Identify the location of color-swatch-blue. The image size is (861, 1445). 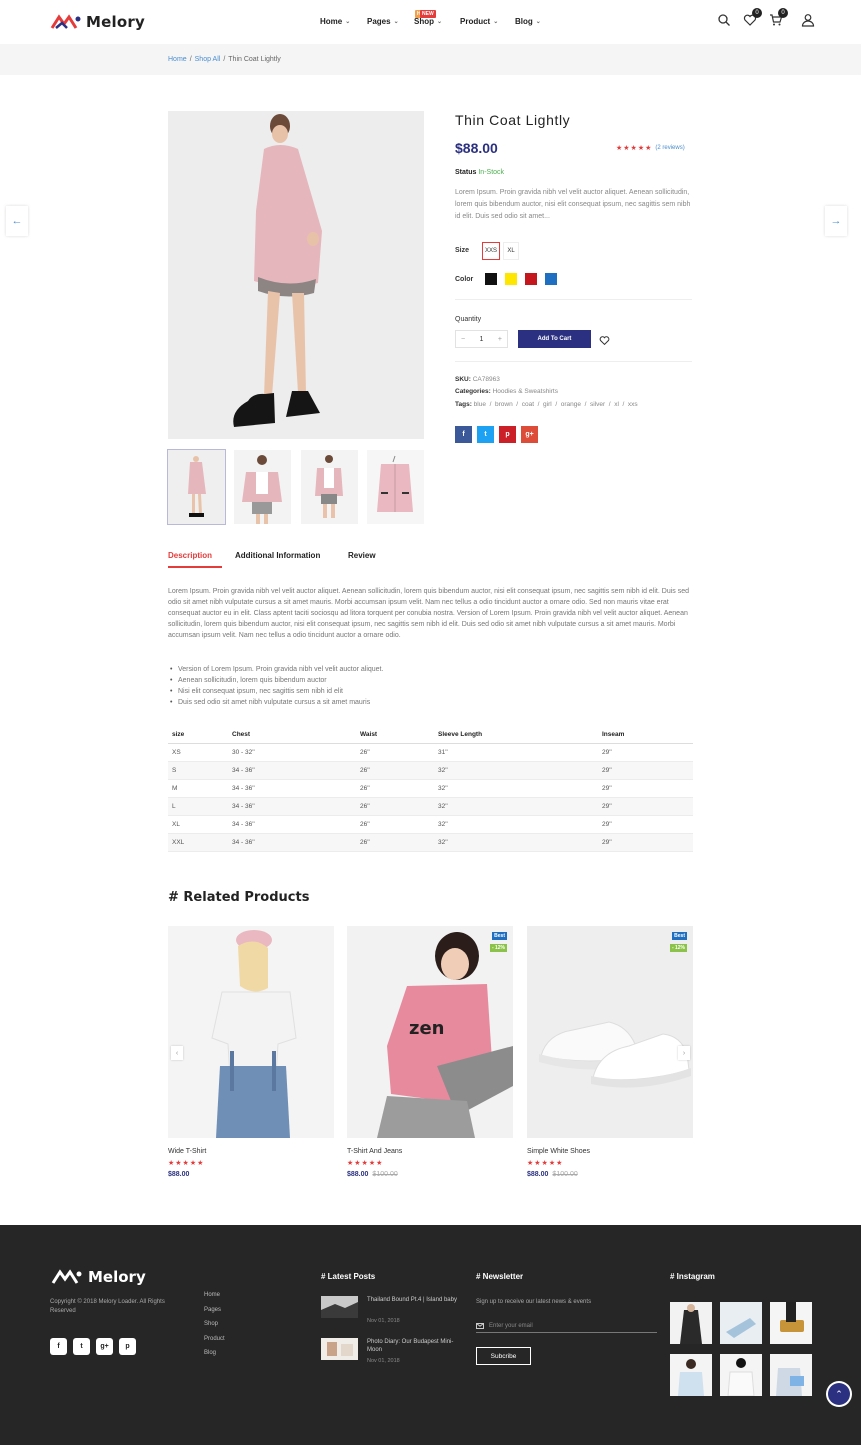
(551, 279).